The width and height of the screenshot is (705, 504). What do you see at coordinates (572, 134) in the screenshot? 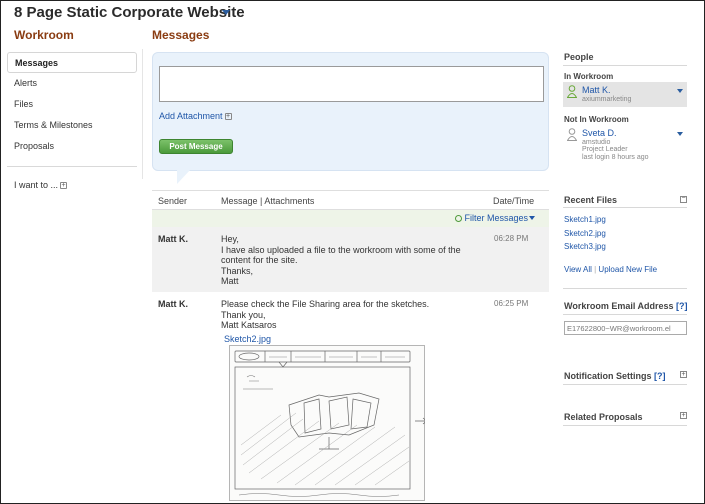
I see `user-offline-icon` at bounding box center [572, 134].